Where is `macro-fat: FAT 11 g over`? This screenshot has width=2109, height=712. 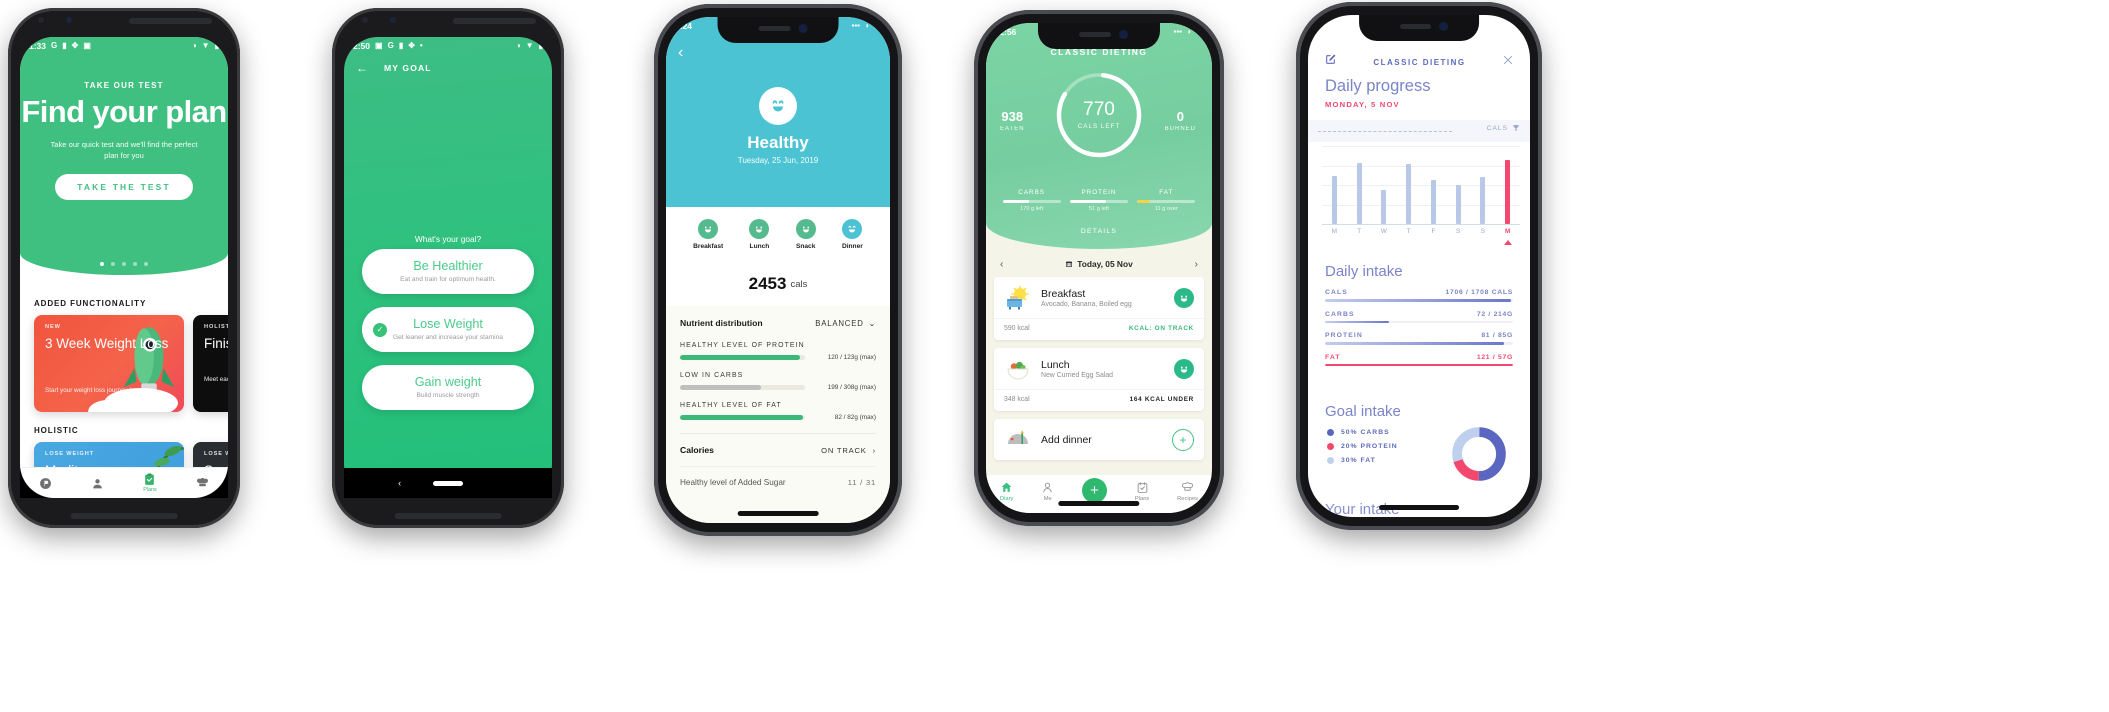 macro-fat: FAT 11 g over is located at coordinates (1166, 200).